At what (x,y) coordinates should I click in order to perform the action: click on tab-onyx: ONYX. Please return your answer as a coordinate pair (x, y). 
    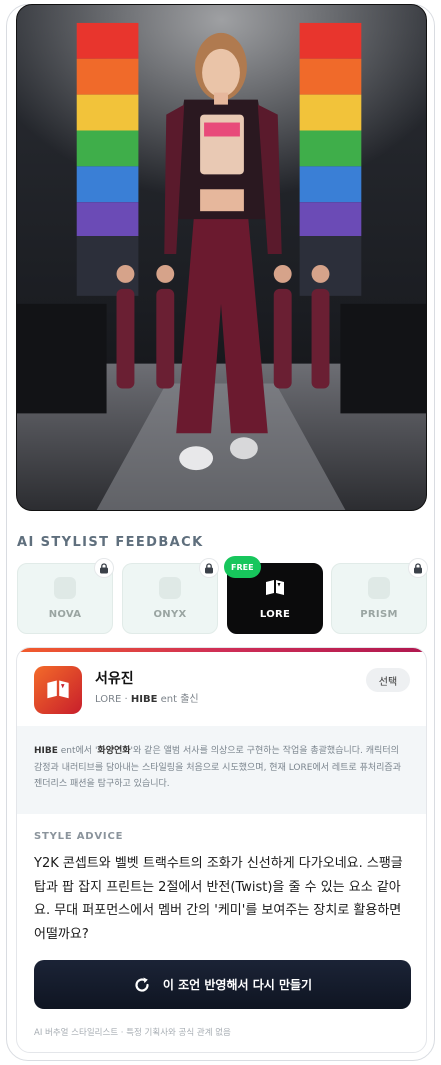
    Looking at the image, I should click on (170, 596).